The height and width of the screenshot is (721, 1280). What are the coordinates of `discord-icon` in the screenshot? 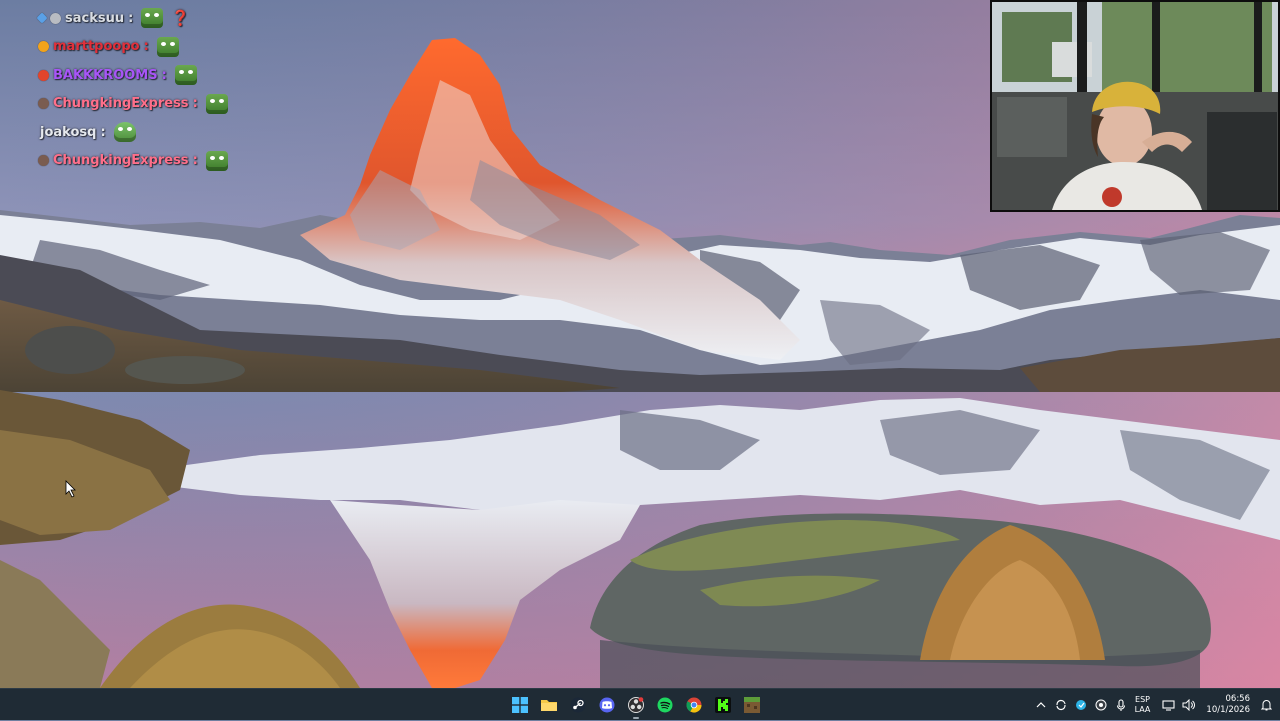 It's located at (607, 705).